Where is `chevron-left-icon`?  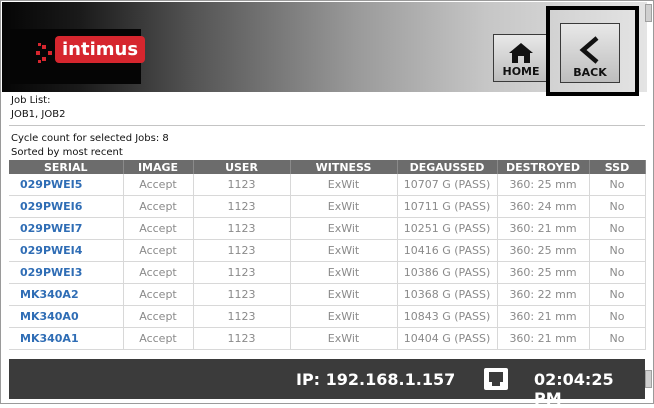 chevron-left-icon is located at coordinates (589, 50).